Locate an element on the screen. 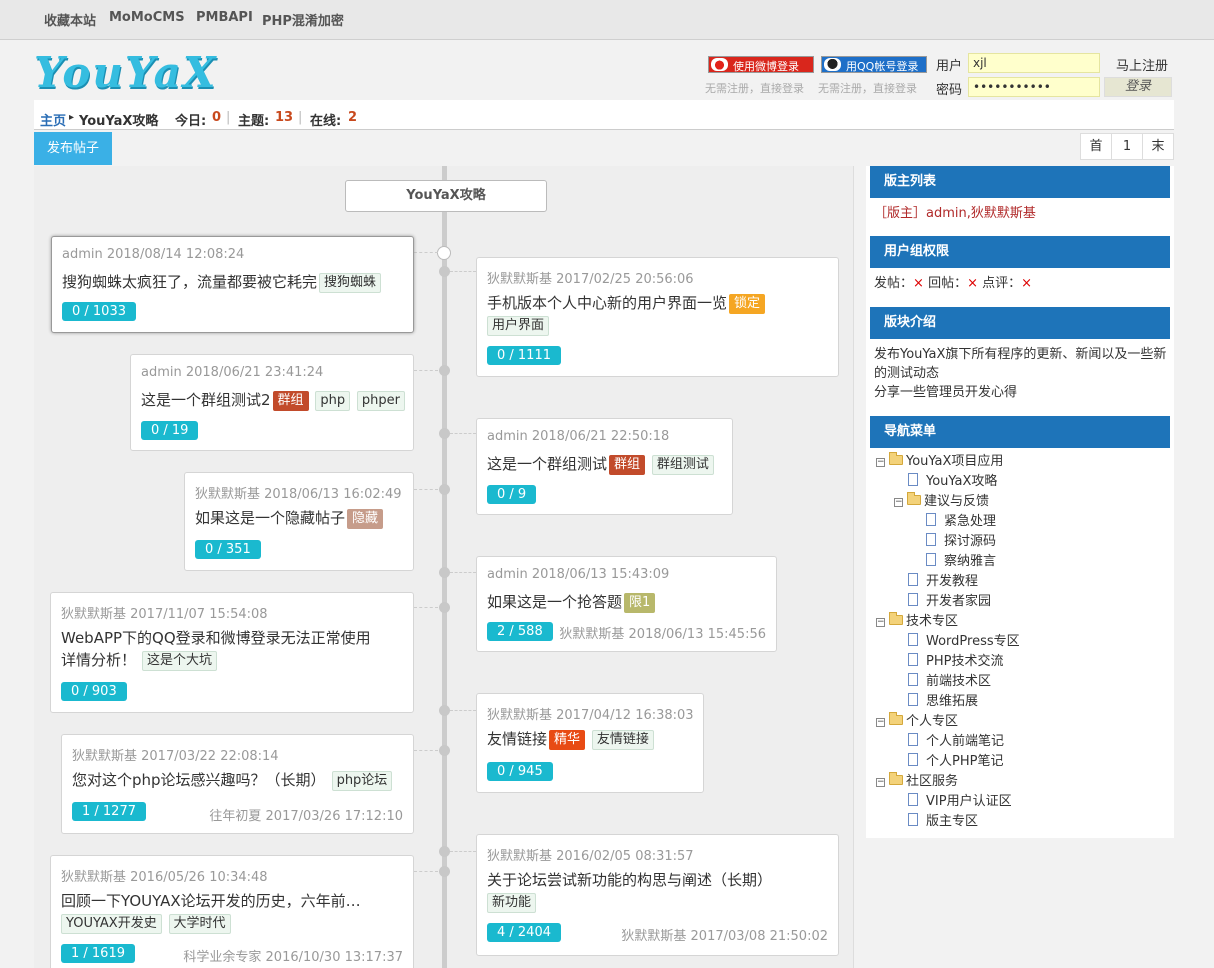  qq-login-label: 用QQ帐号登录 is located at coordinates (882, 66).